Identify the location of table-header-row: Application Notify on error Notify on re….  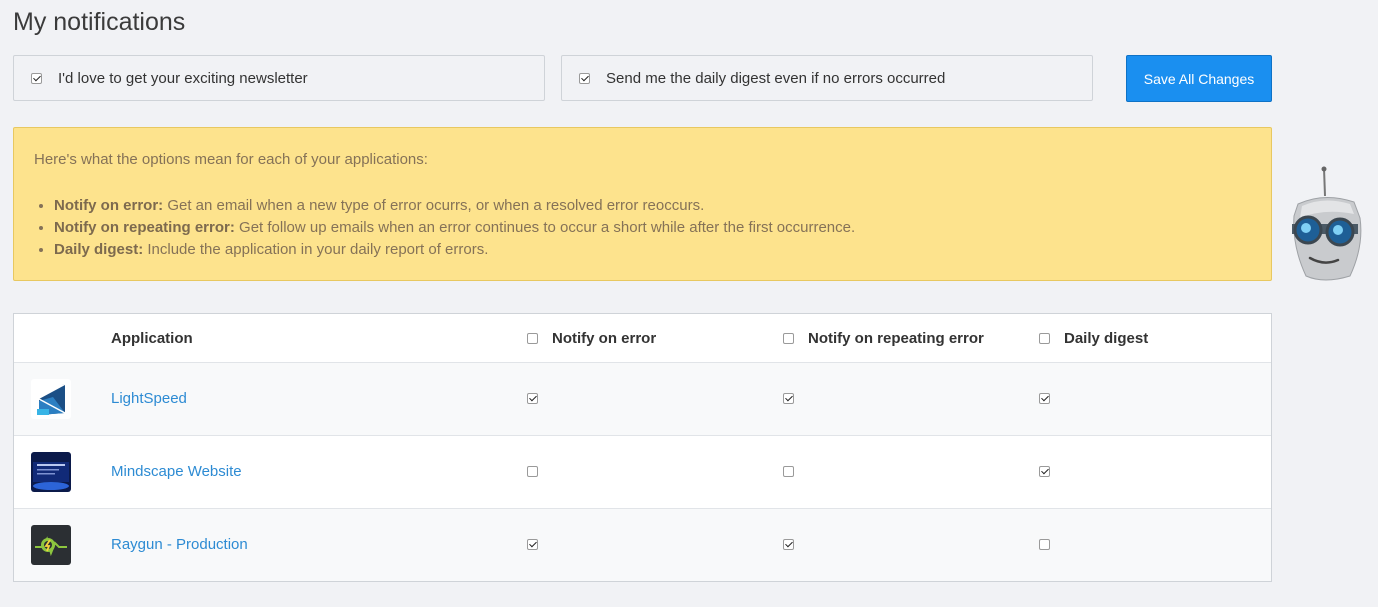
(642, 338).